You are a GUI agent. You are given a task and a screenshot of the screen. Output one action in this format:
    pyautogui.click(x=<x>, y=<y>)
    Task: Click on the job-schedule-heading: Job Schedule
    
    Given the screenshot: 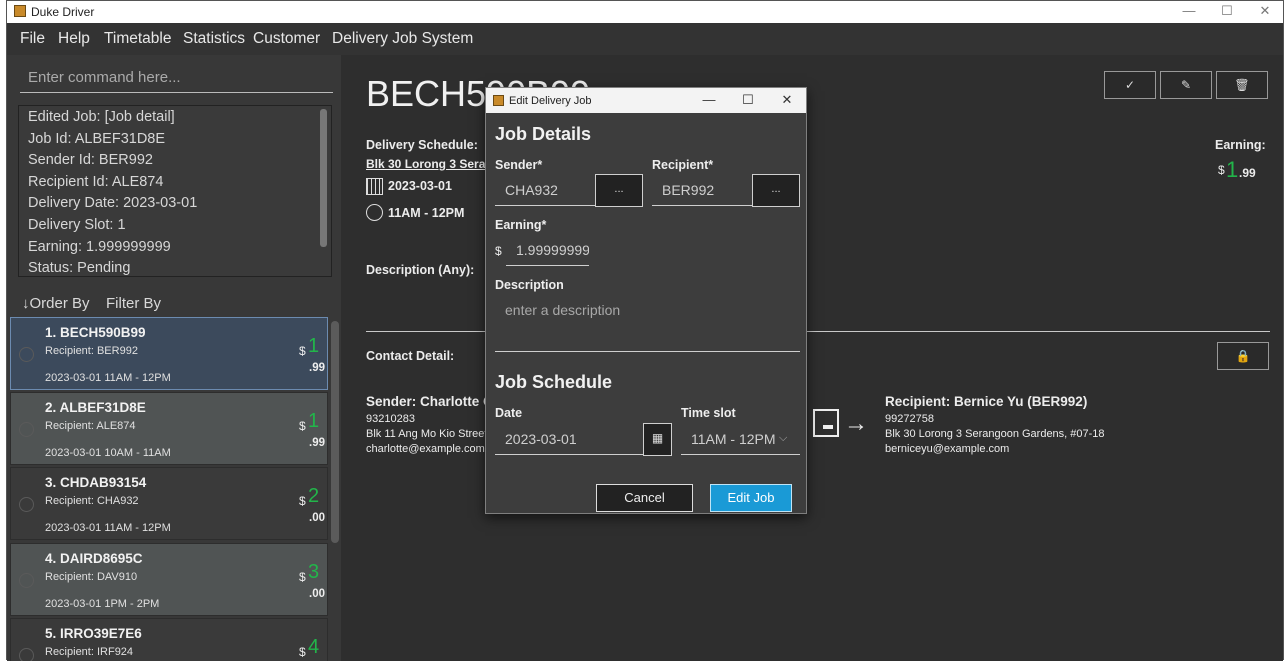 What is the action you would take?
    pyautogui.click(x=554, y=382)
    